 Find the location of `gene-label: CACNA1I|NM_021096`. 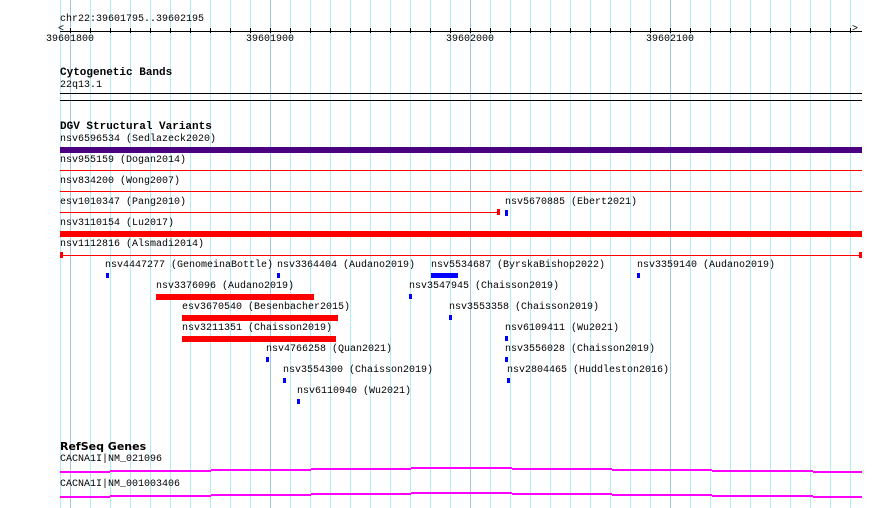

gene-label: CACNA1I|NM_021096 is located at coordinates (111, 460).